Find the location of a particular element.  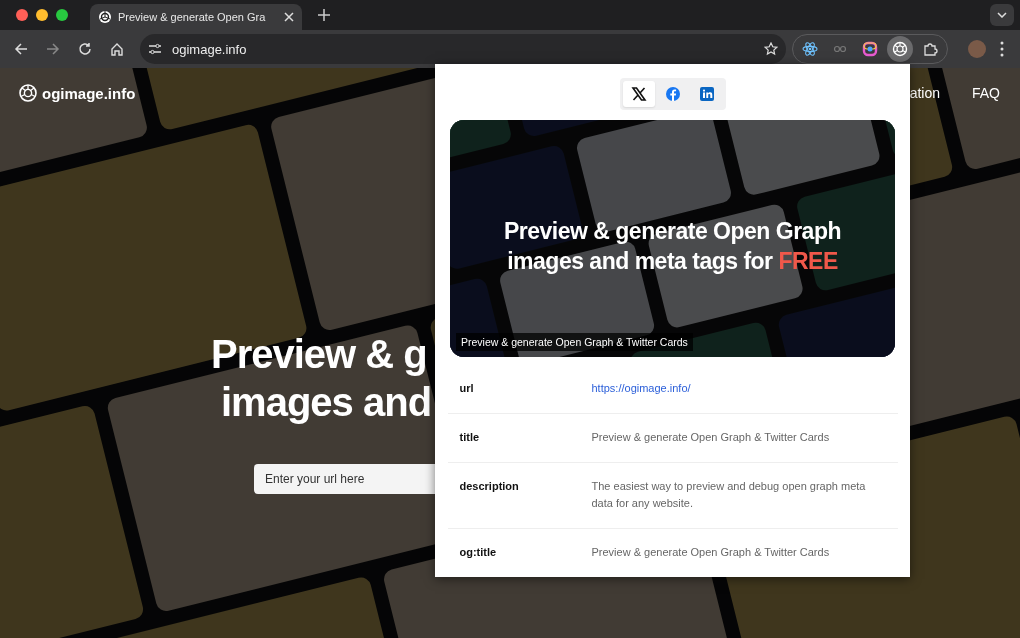

puzzle-icon is located at coordinates (930, 49).